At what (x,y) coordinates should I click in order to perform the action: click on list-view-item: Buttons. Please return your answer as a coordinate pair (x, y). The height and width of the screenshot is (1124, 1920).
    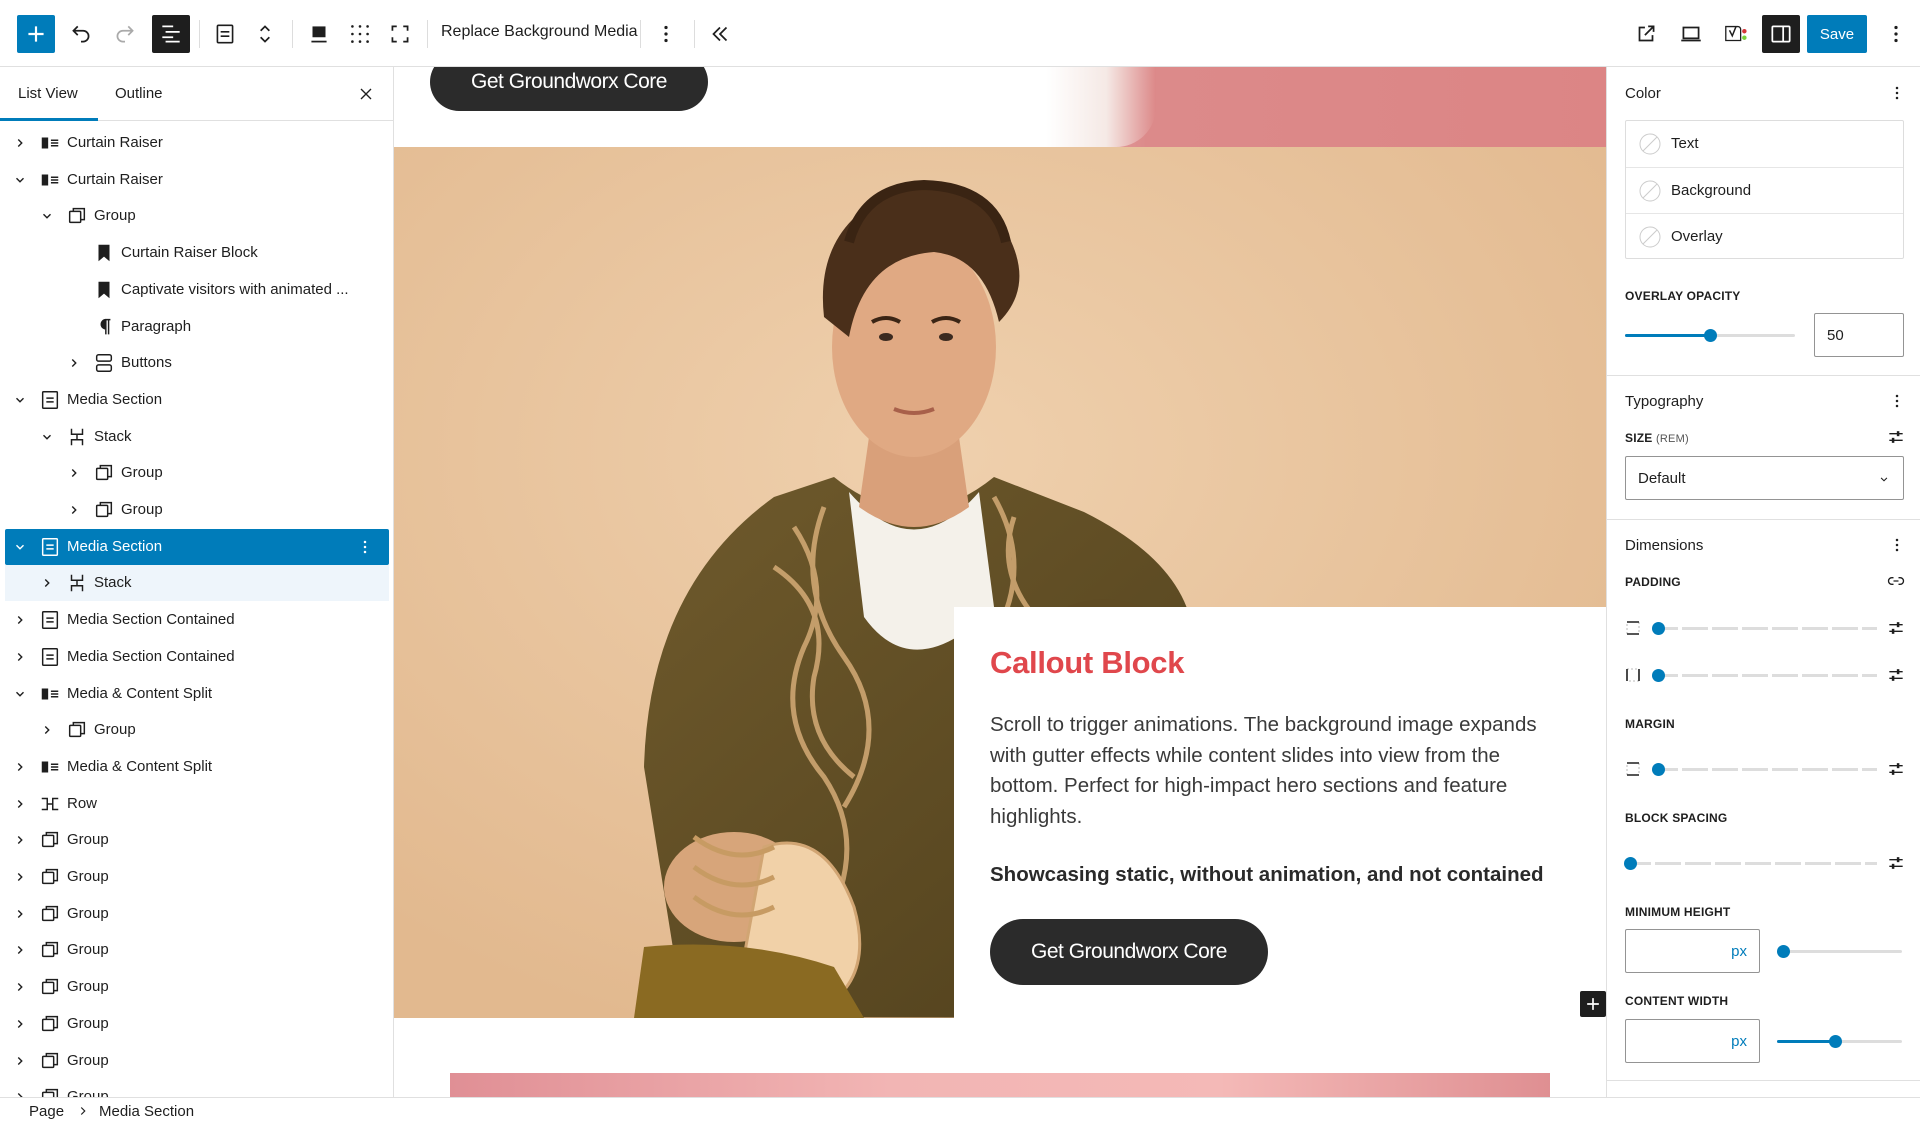
    Looking at the image, I should click on (197, 363).